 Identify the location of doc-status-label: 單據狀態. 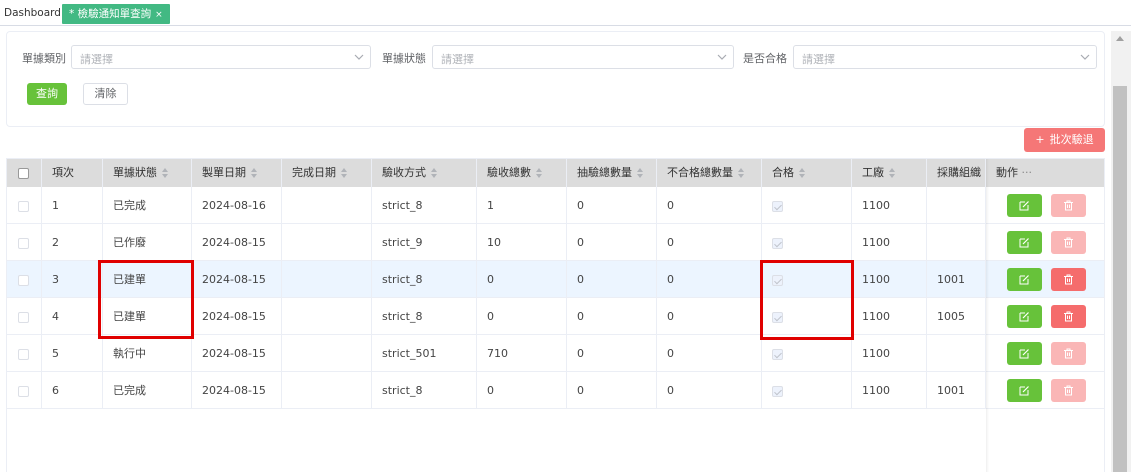
(404, 58).